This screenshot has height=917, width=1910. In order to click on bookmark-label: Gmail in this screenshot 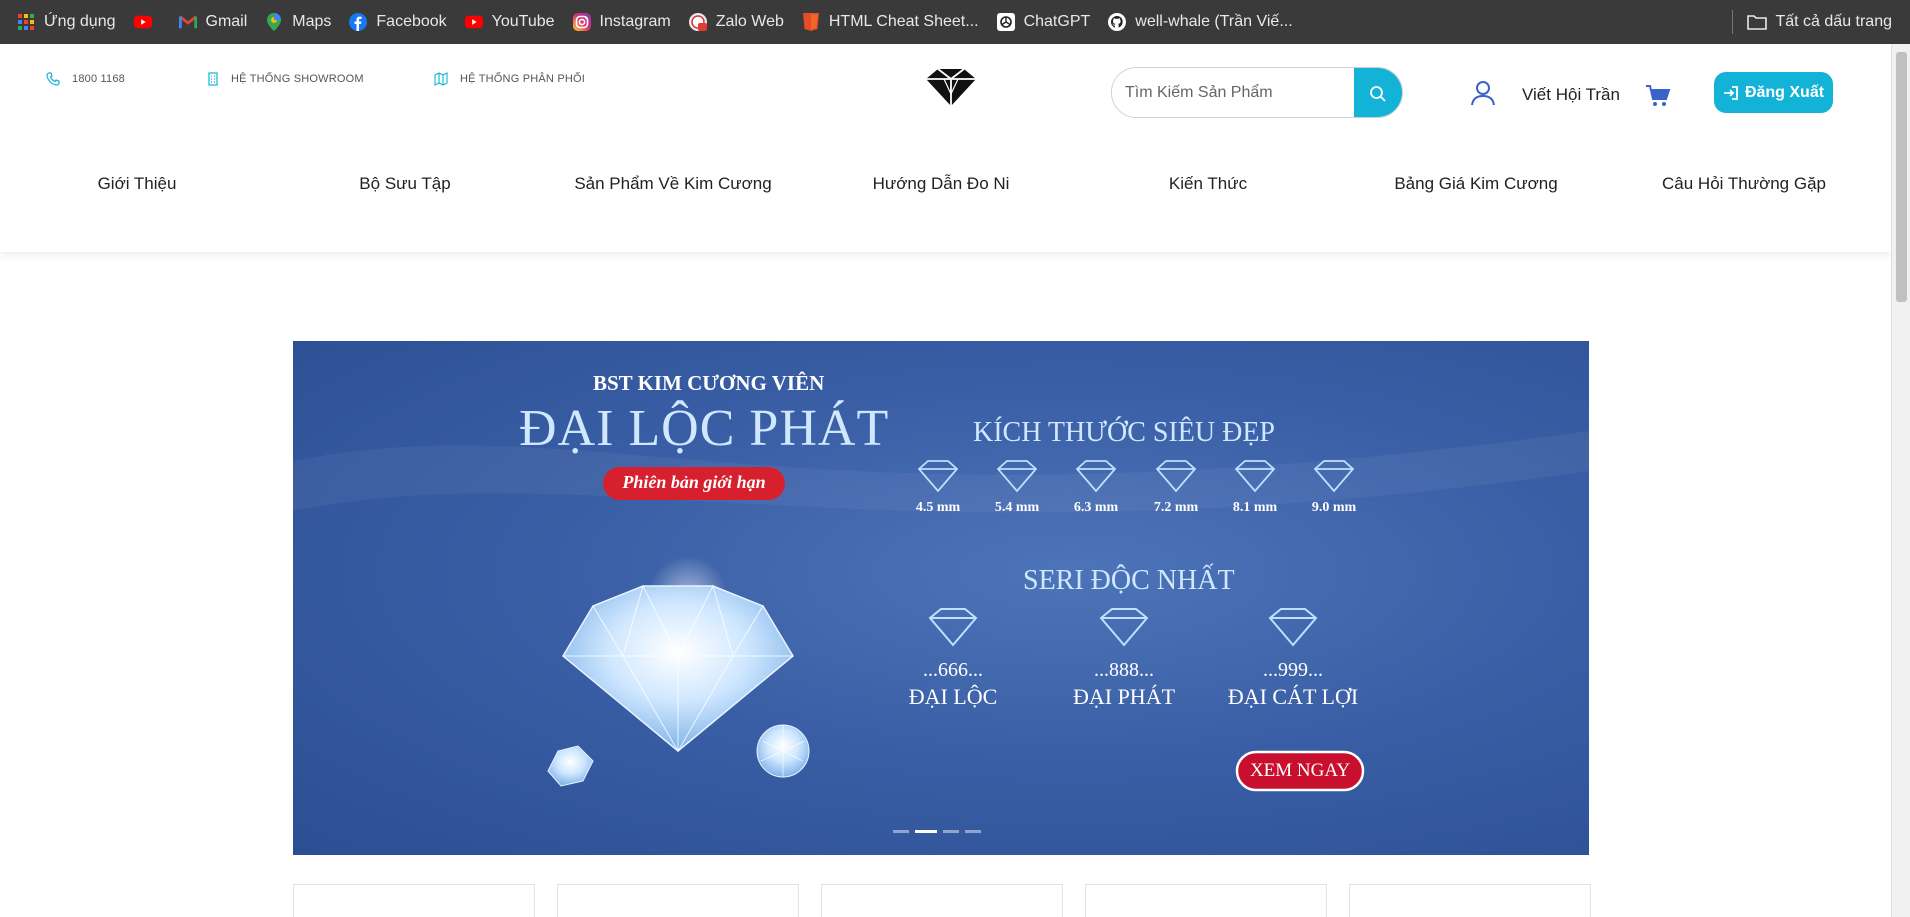, I will do `click(226, 21)`.